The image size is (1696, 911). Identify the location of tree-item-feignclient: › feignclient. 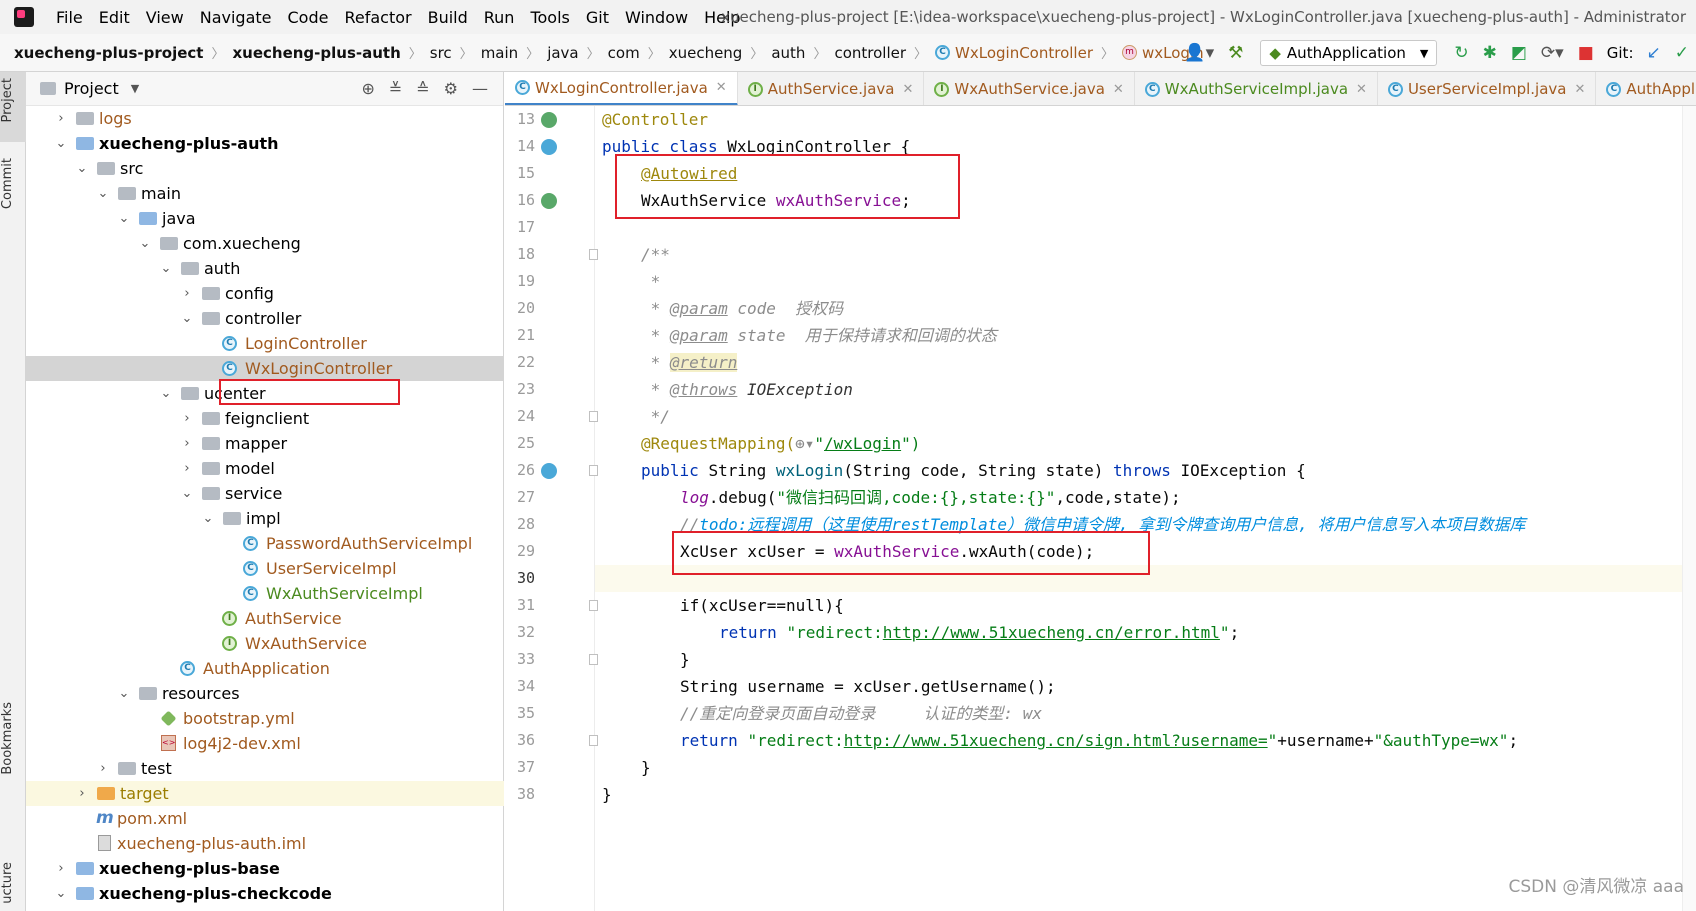
(265, 418).